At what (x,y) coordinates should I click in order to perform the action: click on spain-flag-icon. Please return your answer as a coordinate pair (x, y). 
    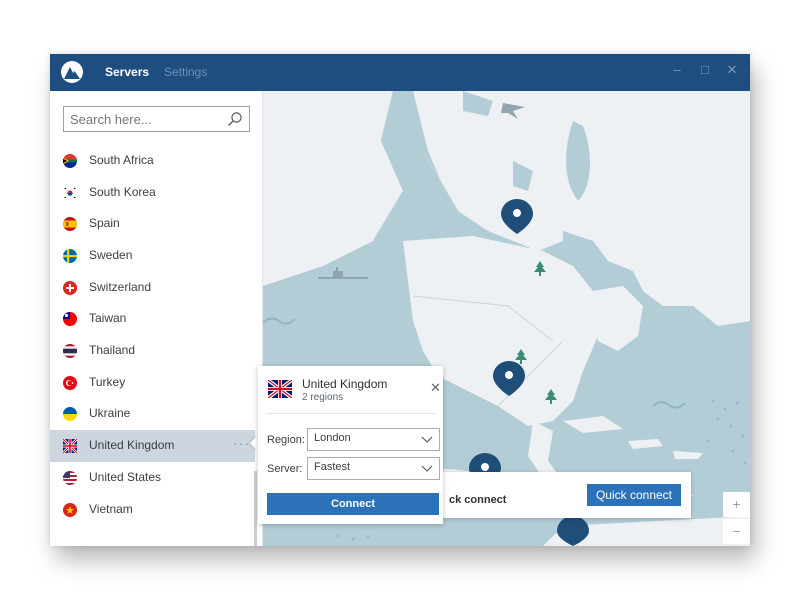
    Looking at the image, I should click on (70, 224).